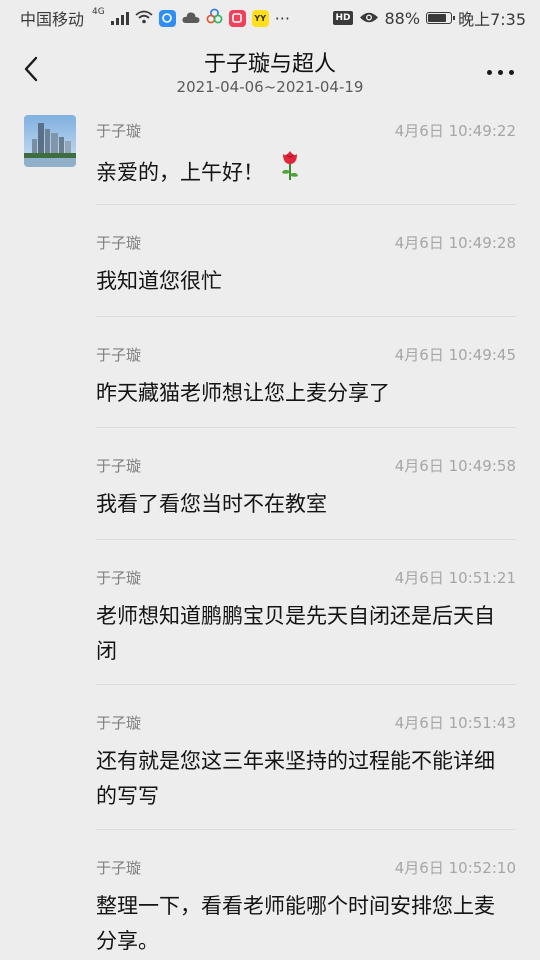  Describe the element at coordinates (455, 723) in the screenshot. I see `message-time: 4月6日 10:51:43` at that location.